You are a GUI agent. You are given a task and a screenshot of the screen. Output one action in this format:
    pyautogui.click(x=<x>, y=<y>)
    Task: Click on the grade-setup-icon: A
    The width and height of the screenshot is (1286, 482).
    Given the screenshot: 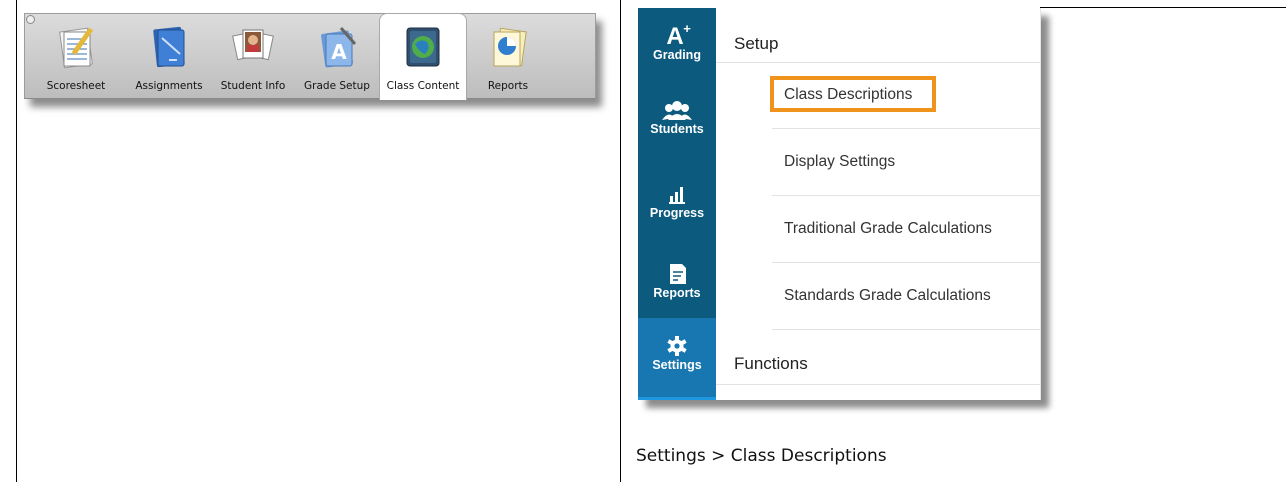 What is the action you would take?
    pyautogui.click(x=339, y=47)
    